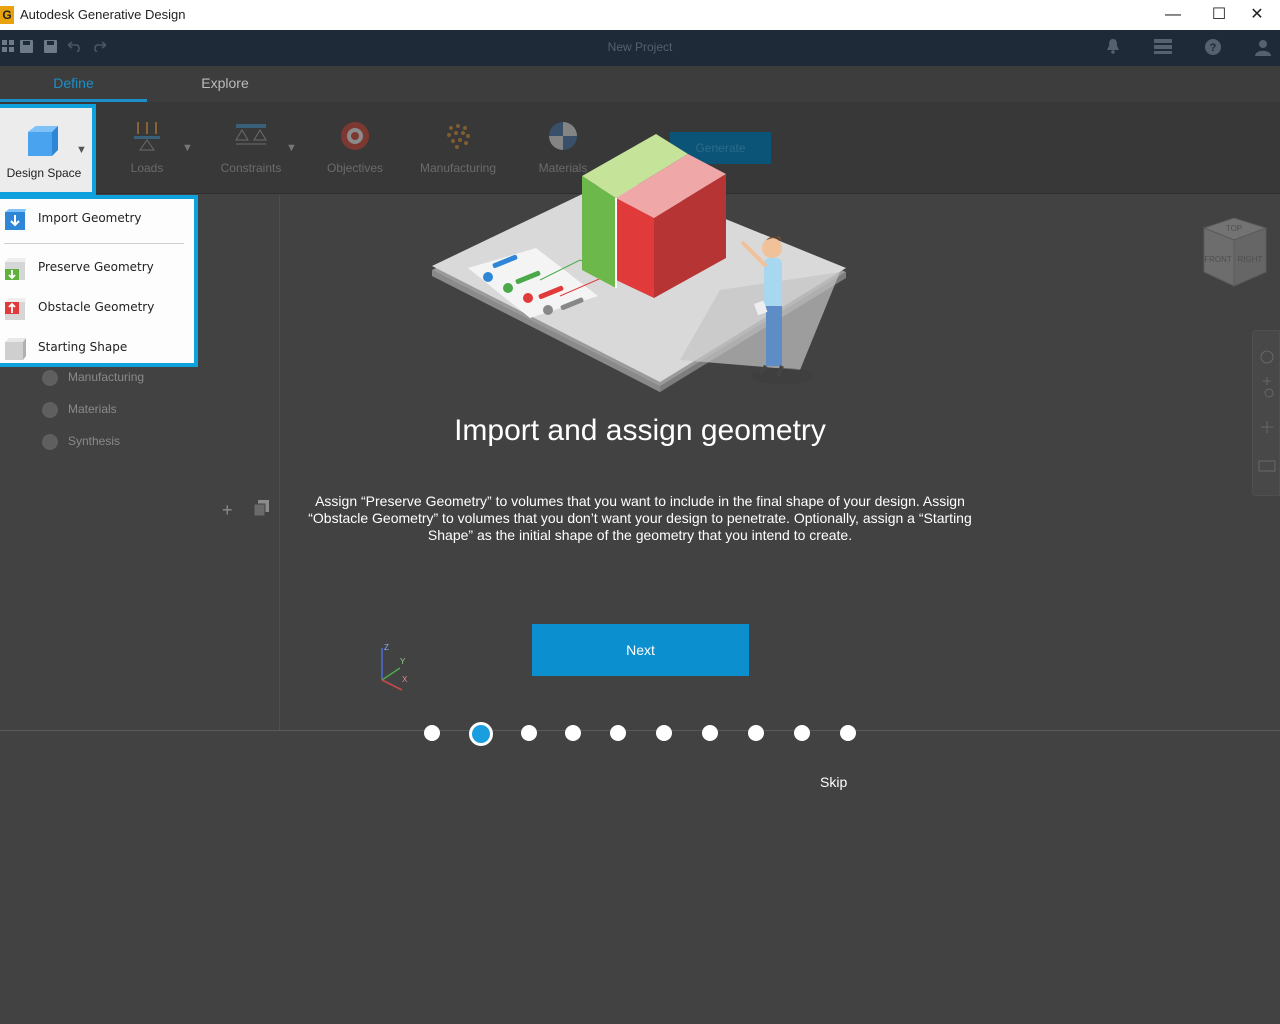 Image resolution: width=1280 pixels, height=1024 pixels. Describe the element at coordinates (81, 150) in the screenshot. I see `design-space-dropdown-caret-icon: ▼` at that location.